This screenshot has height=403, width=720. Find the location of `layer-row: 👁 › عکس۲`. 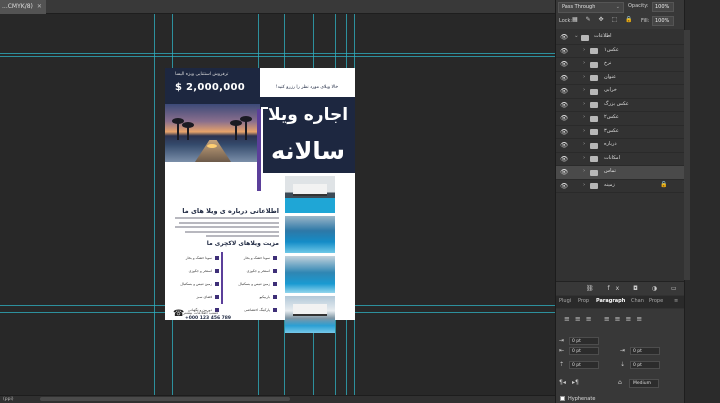

layer-row: 👁 › عکس۲ is located at coordinates (620, 119).